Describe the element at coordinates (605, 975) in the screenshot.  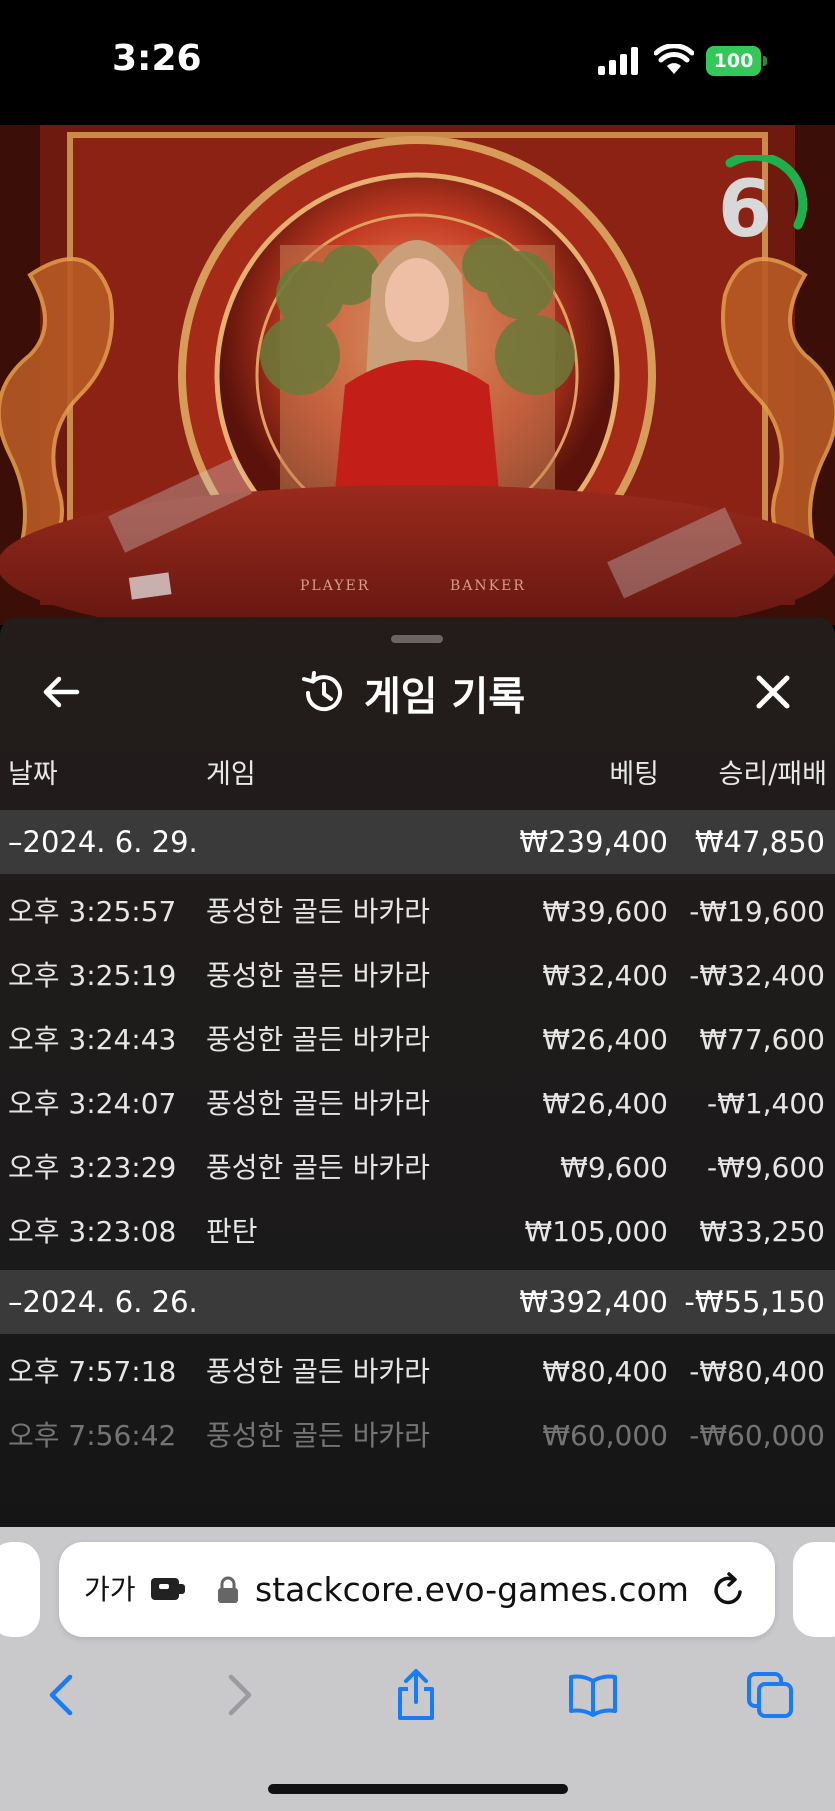
I see `row-bet: ₩32,400` at that location.